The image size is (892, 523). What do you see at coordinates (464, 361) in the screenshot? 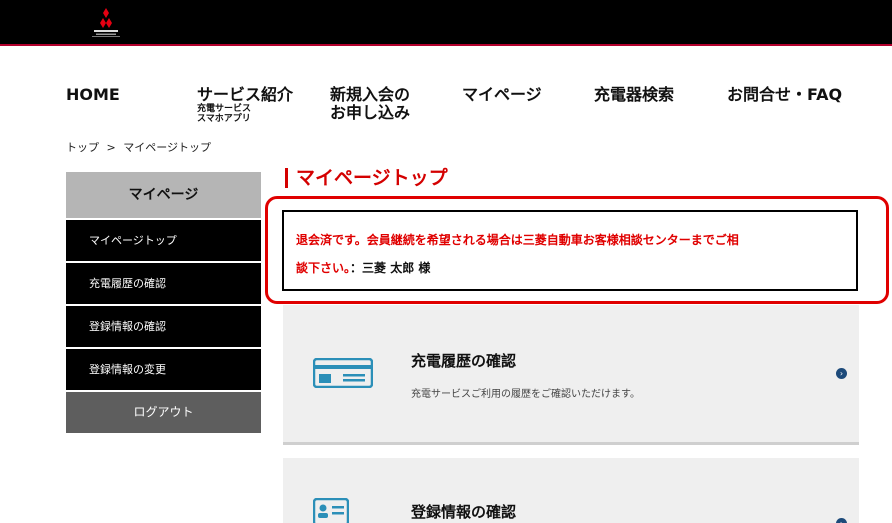
I see `card-title: 充電履歴の確認` at bounding box center [464, 361].